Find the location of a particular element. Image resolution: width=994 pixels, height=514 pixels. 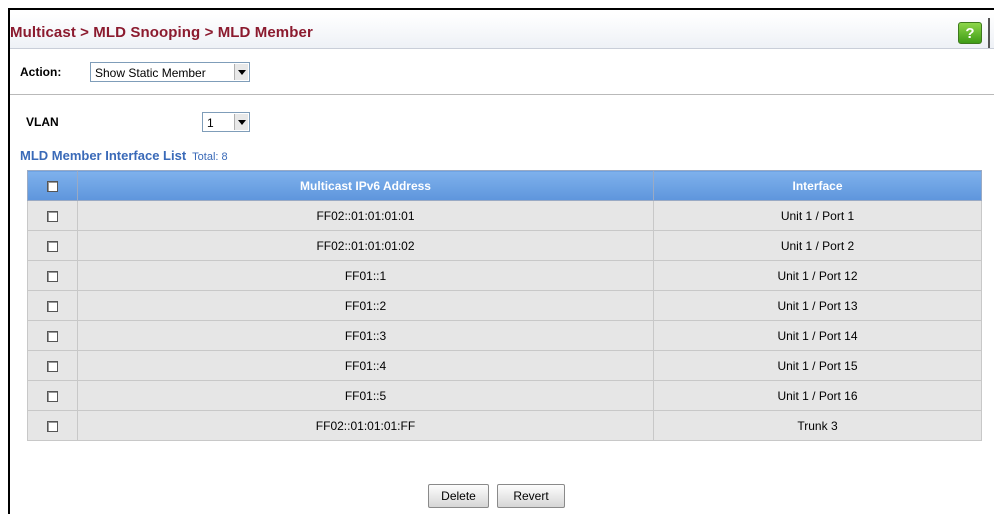

table-header-row: Multicast IPv6 Address Interface is located at coordinates (504, 185).